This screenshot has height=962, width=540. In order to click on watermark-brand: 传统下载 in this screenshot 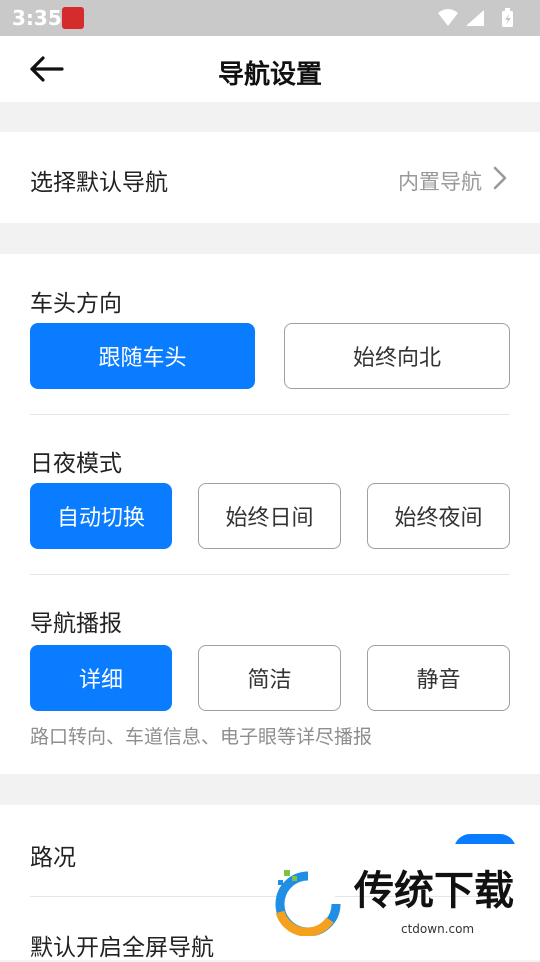, I will do `click(433, 891)`.